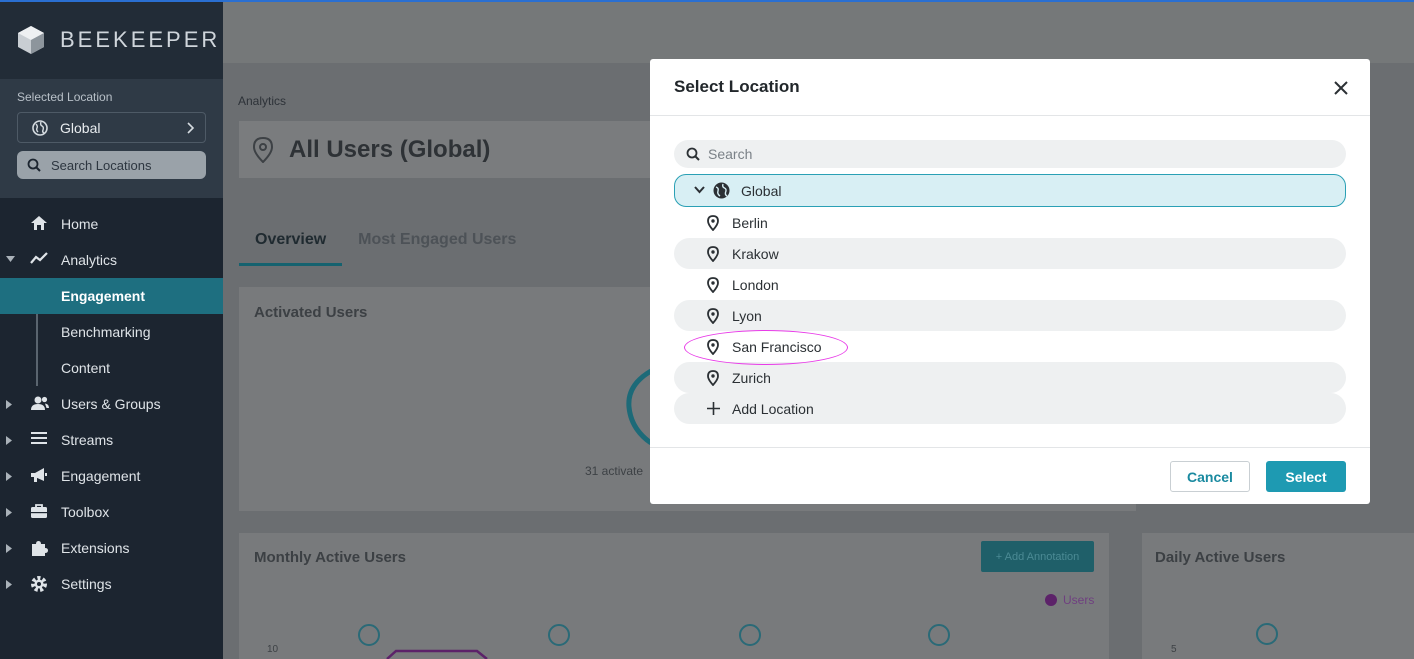  I want to click on line-chart-fragment, so click(654, 641).